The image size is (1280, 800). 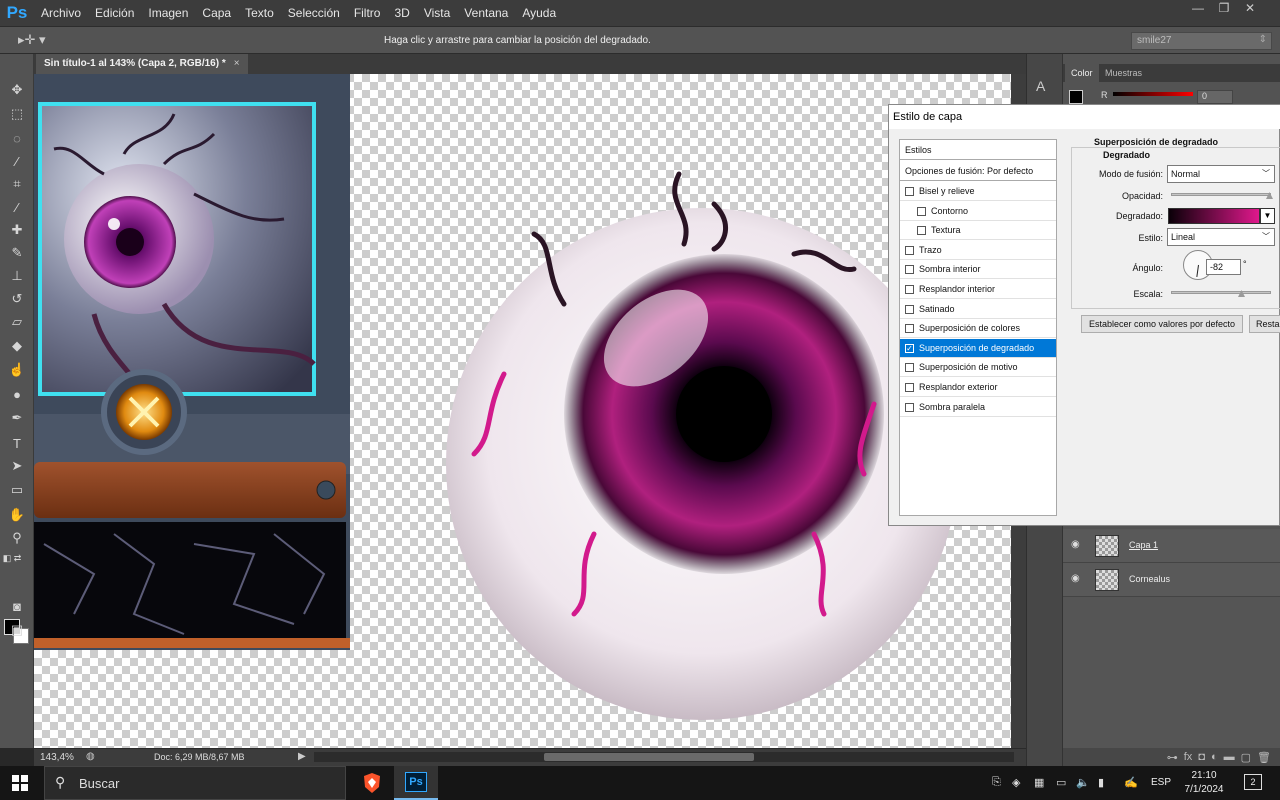 I want to click on quick-mask-icon: ◙, so click(x=17, y=606).